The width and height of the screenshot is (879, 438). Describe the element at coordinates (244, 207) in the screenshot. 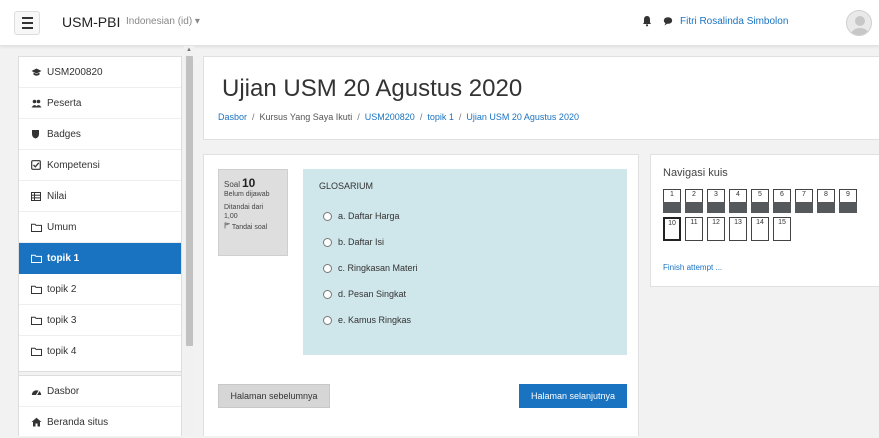

I see `question-mark-label: Ditandai dari` at that location.